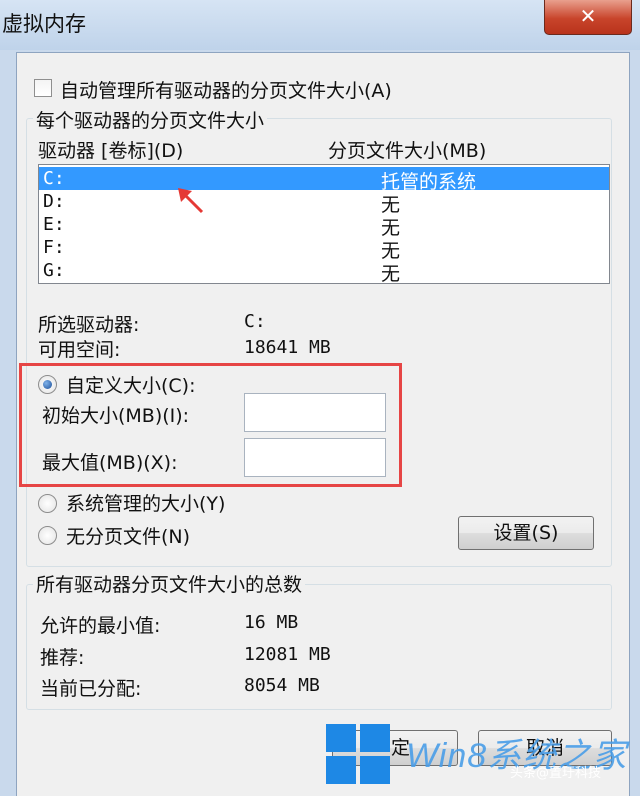 The width and height of the screenshot is (640, 796). What do you see at coordinates (324, 272) in the screenshot?
I see `list-item: G: 无` at bounding box center [324, 272].